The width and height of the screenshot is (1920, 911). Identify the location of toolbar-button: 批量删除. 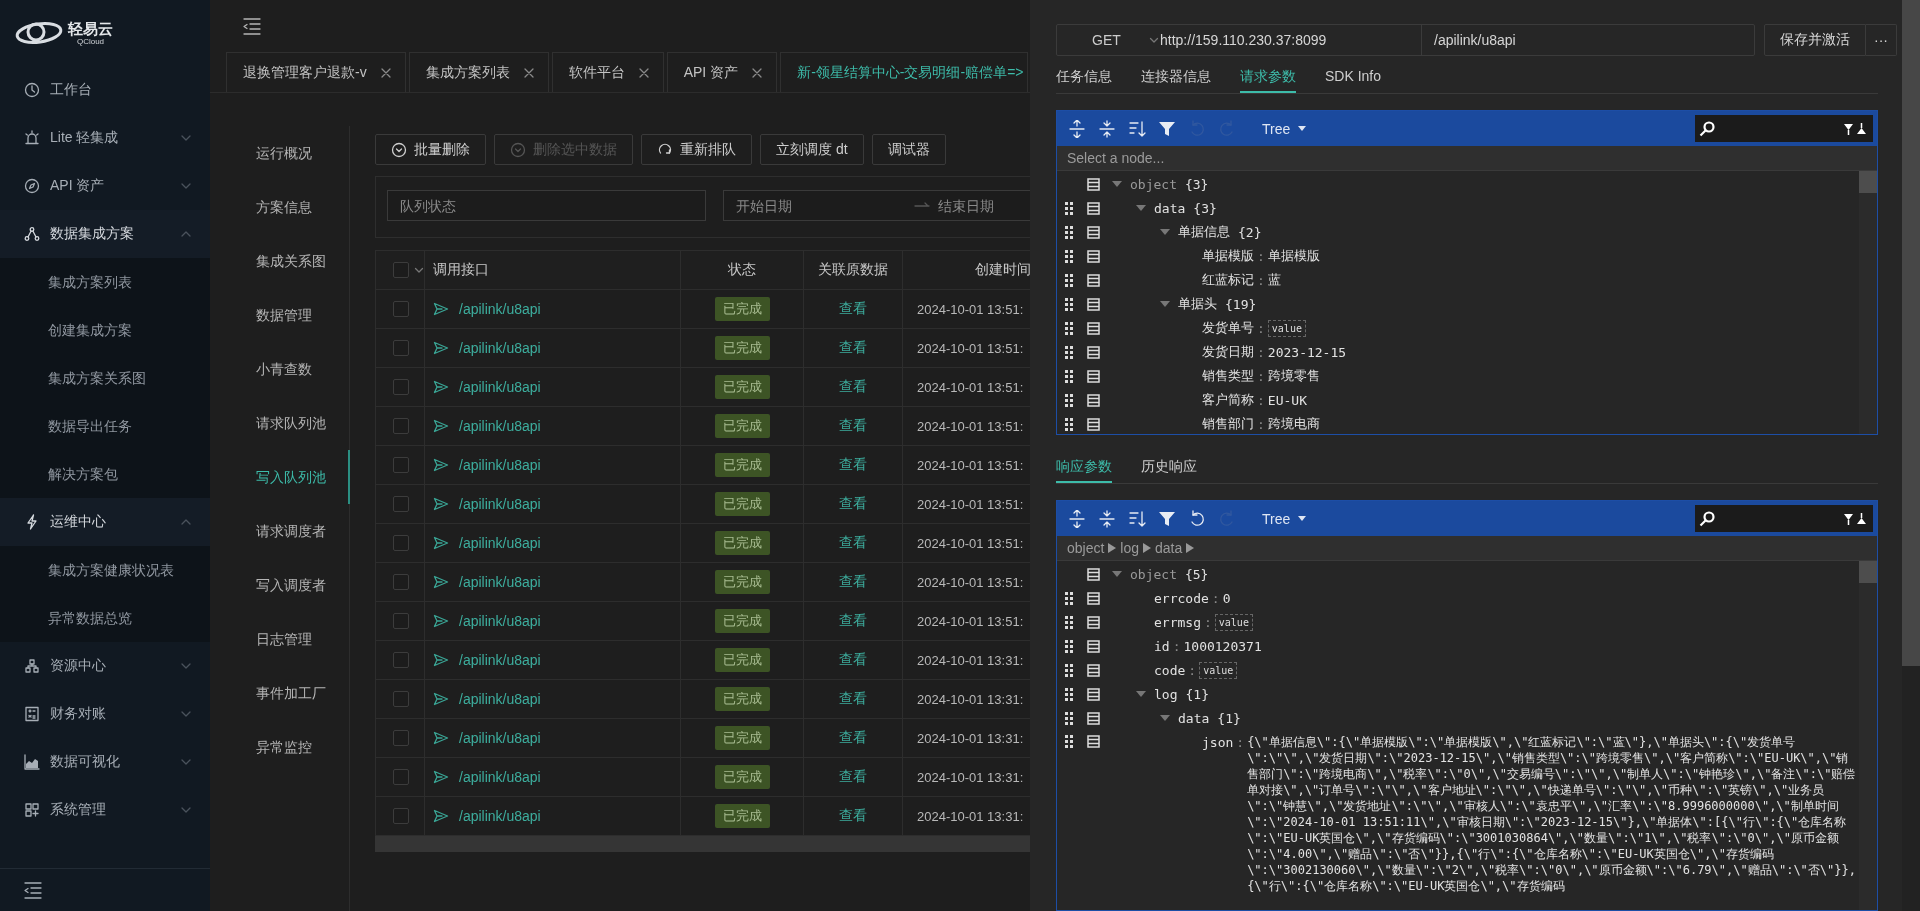
(430, 149).